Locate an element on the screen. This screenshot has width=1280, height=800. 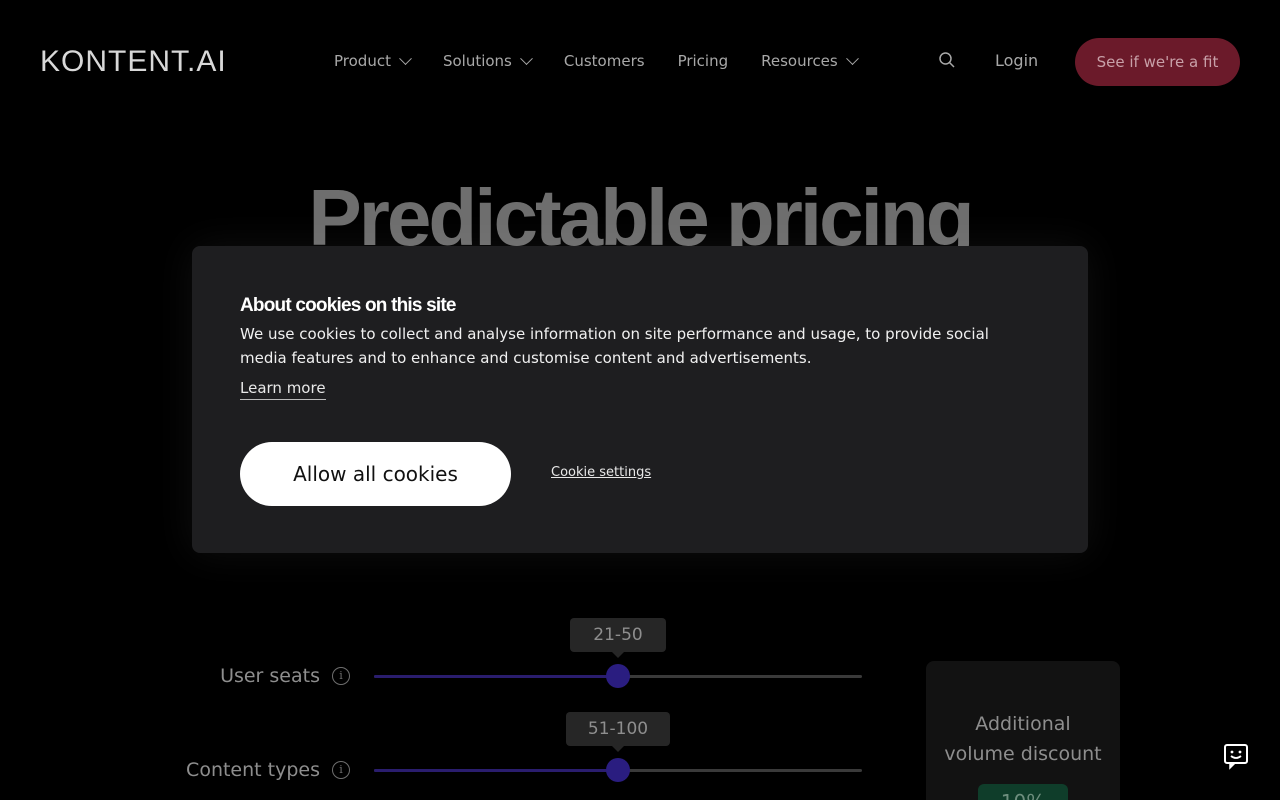
nav-item-label: Pricing is located at coordinates (703, 61).